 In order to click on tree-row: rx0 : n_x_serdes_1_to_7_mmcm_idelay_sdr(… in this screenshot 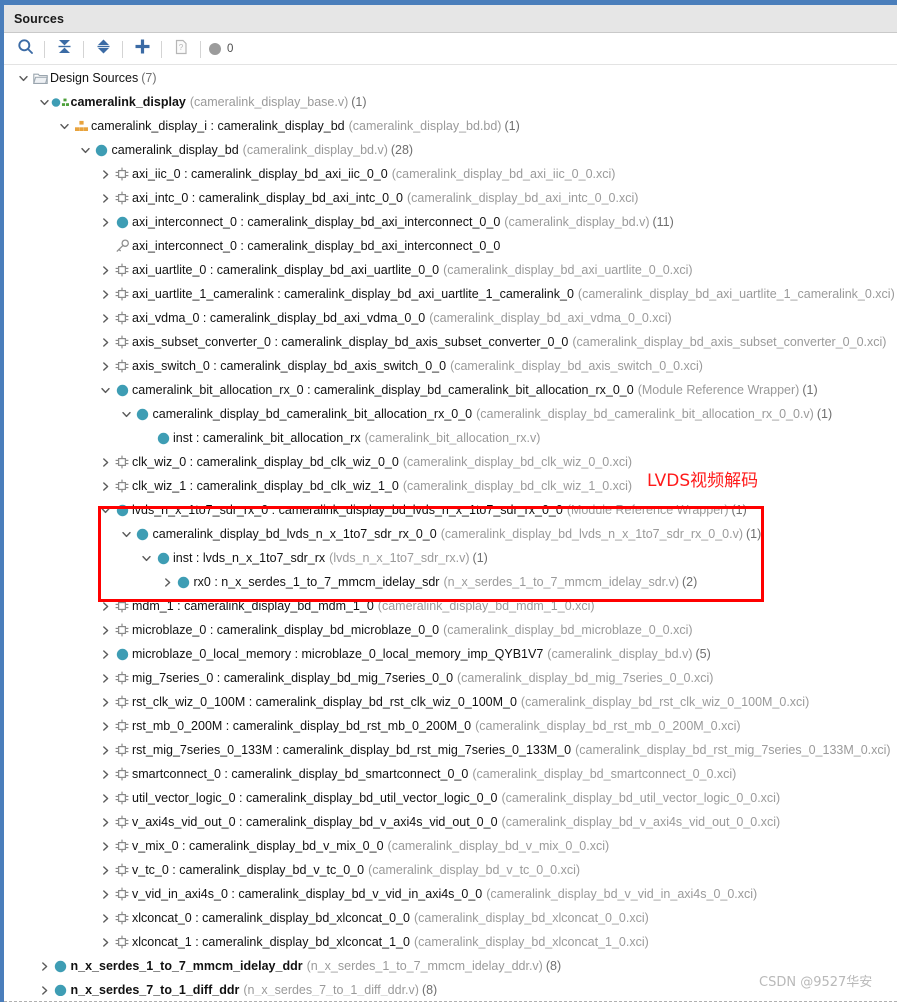, I will do `click(450, 582)`.